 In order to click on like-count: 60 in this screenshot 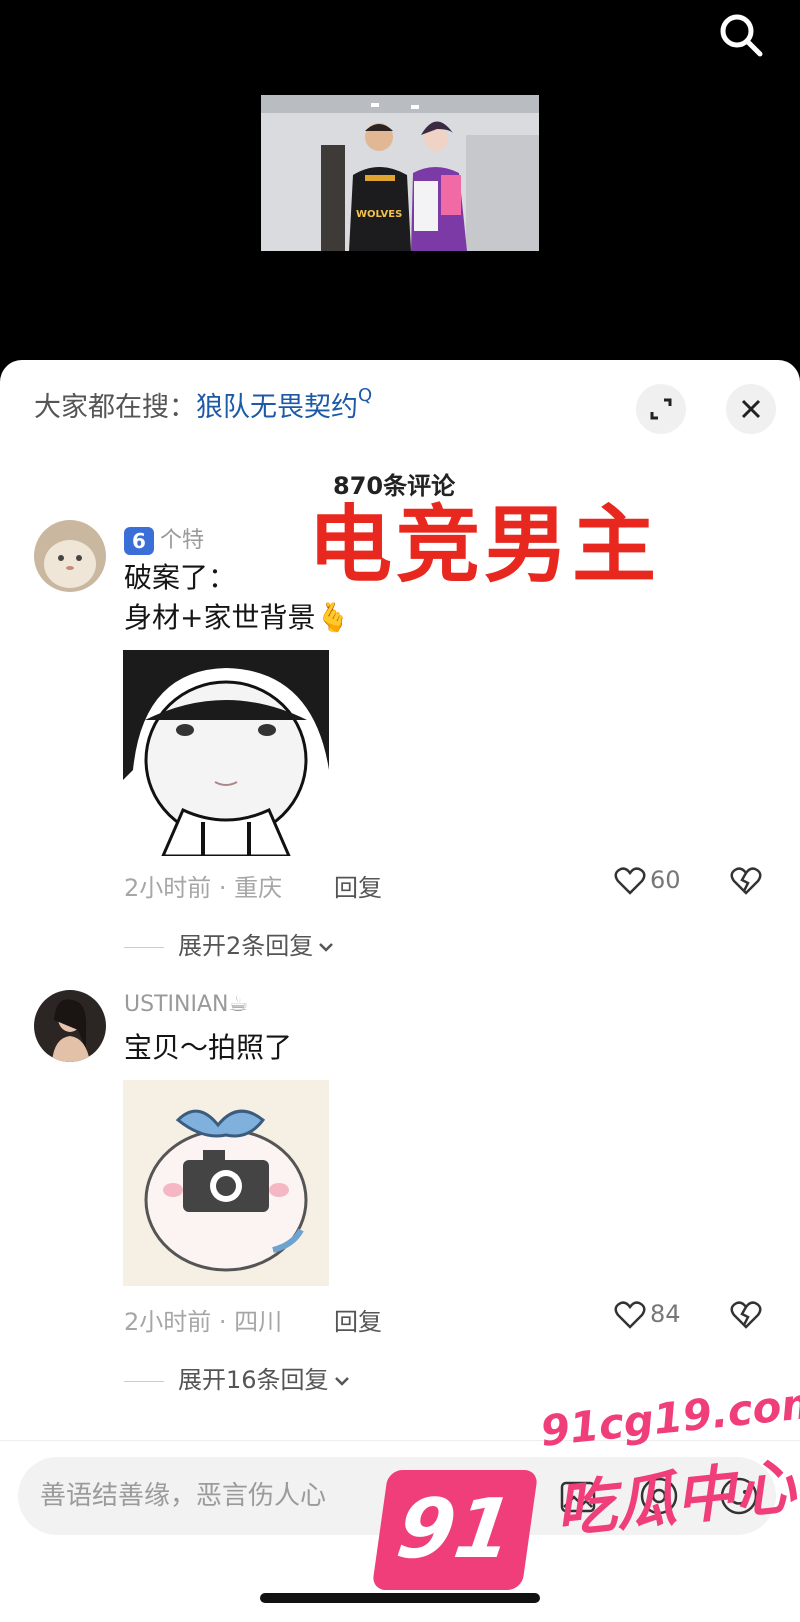, I will do `click(665, 880)`.